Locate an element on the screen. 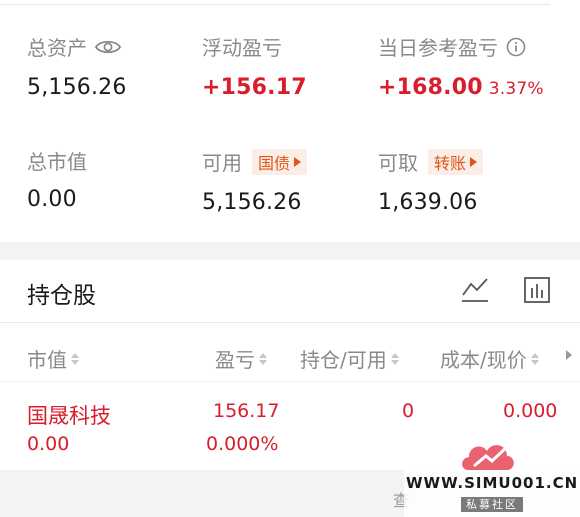 Image resolution: width=580 pixels, height=517 pixels. total-assets: 总资产 5,156.26 is located at coordinates (77, 66).